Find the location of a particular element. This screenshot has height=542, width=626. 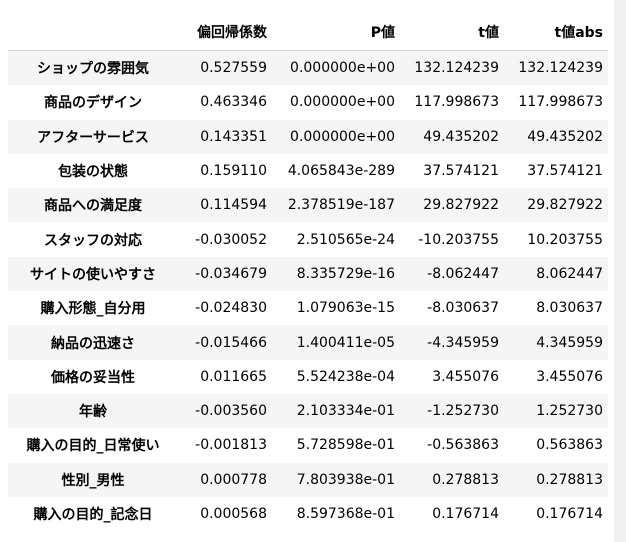

header-p-value: P値 is located at coordinates (336, 32).